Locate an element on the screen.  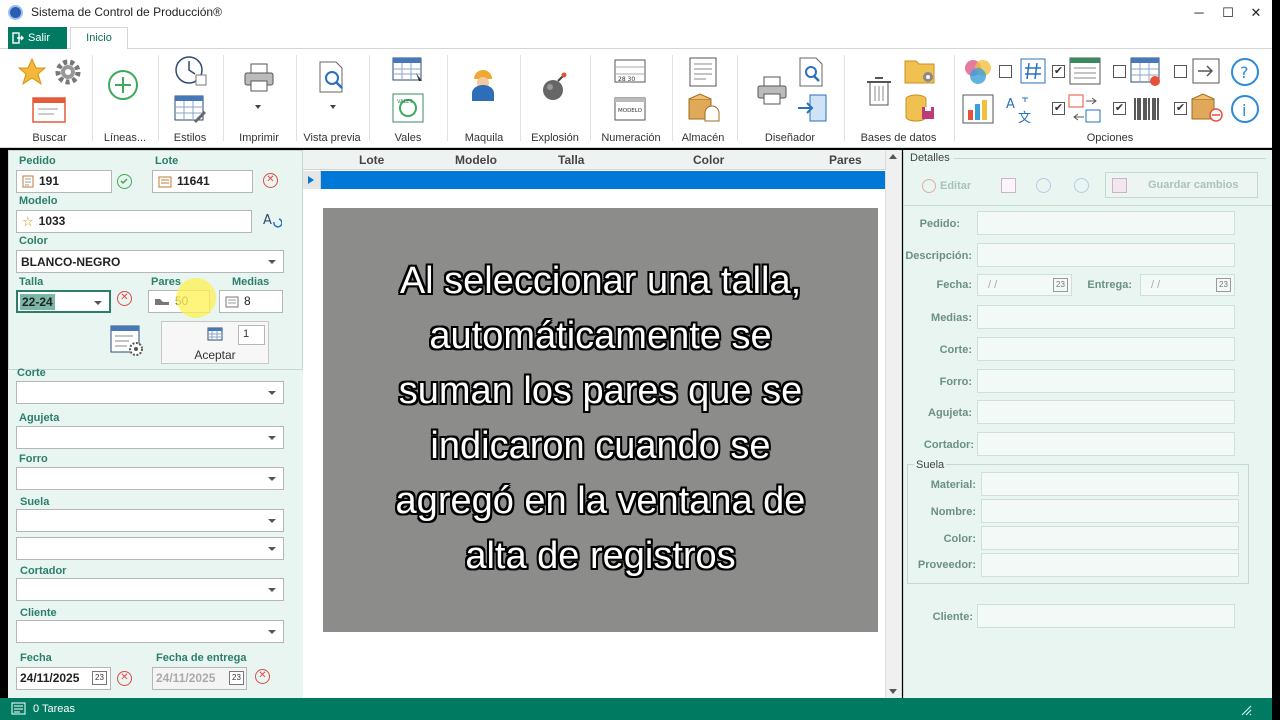
entrega-calendar-icon: 23 is located at coordinates (236, 678).